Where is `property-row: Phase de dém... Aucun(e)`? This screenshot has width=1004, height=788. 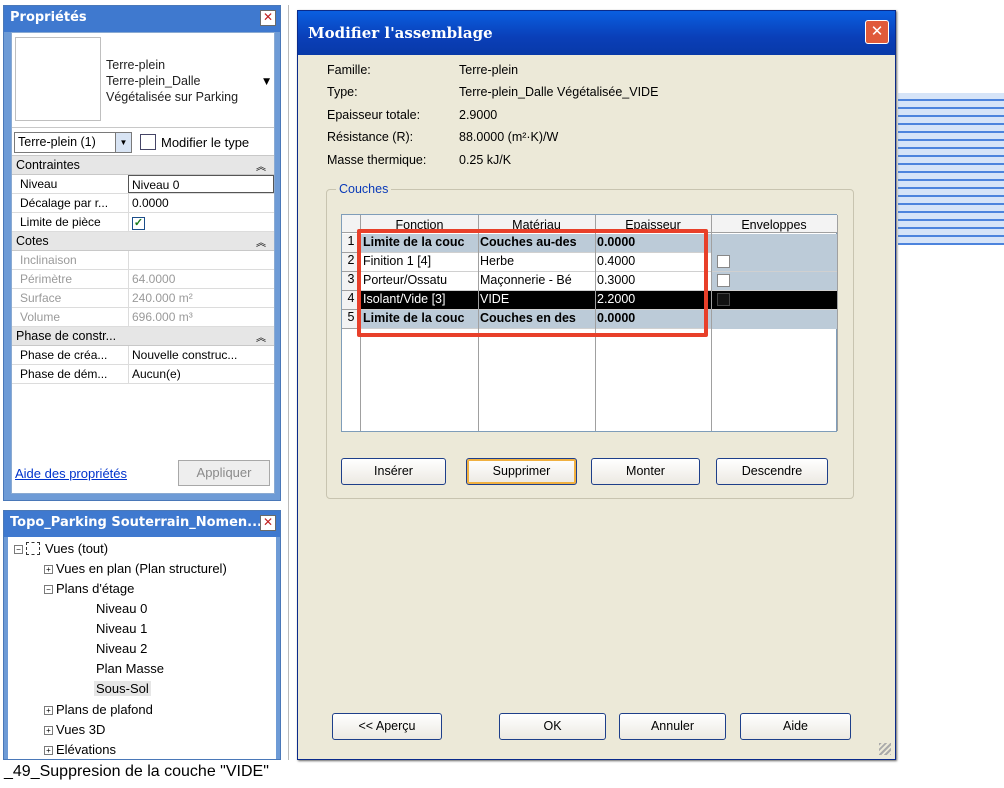 property-row: Phase de dém... Aucun(e) is located at coordinates (143, 374).